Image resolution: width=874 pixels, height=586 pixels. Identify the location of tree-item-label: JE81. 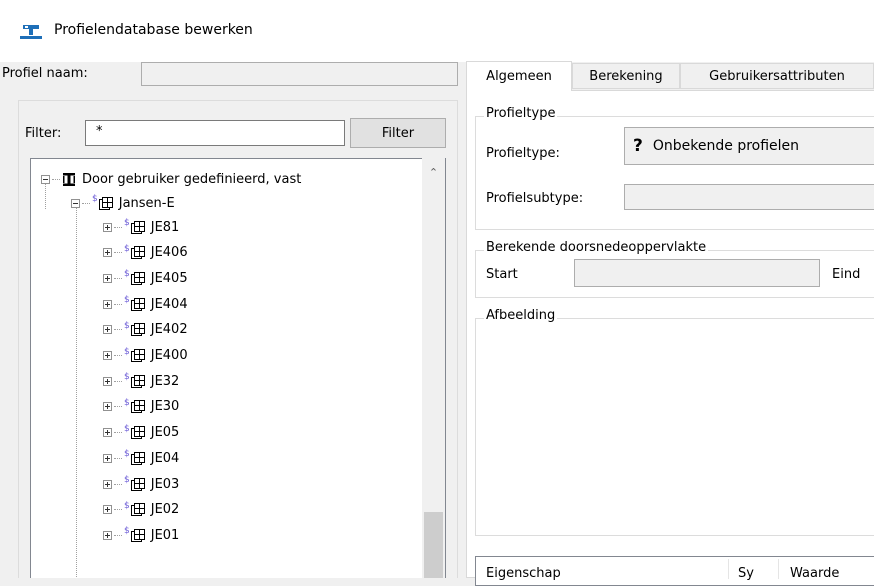
(165, 227).